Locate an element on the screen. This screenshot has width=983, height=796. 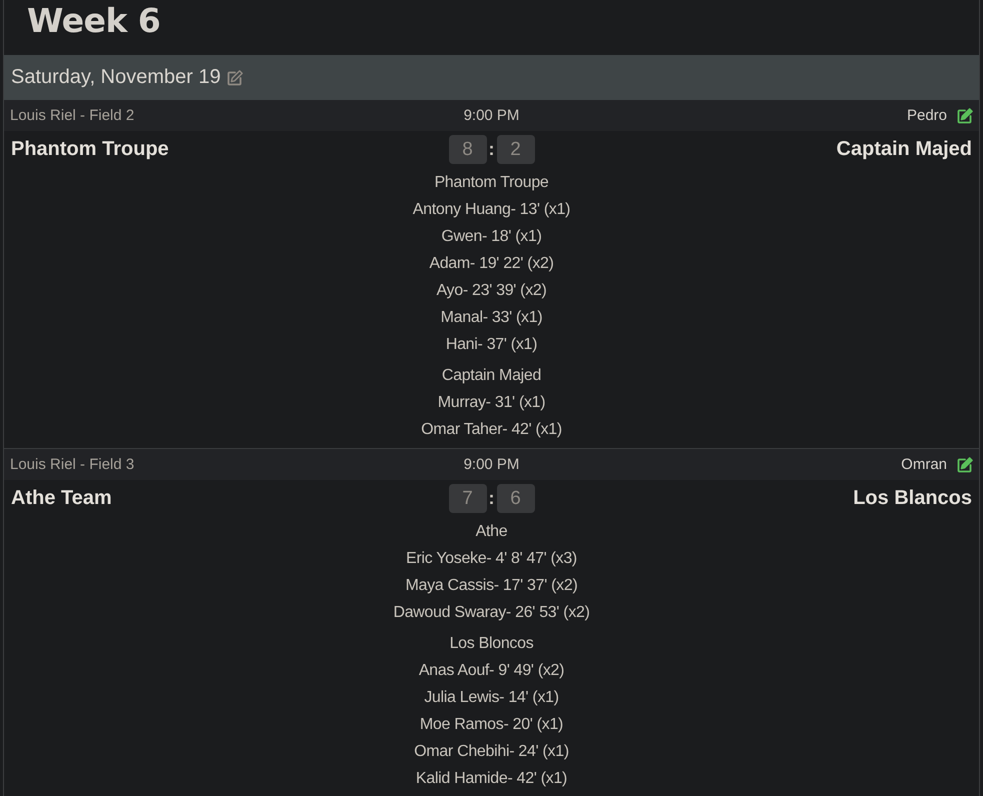
scorer-entry: Julia Lewis- 14' (x1) is located at coordinates (491, 698).